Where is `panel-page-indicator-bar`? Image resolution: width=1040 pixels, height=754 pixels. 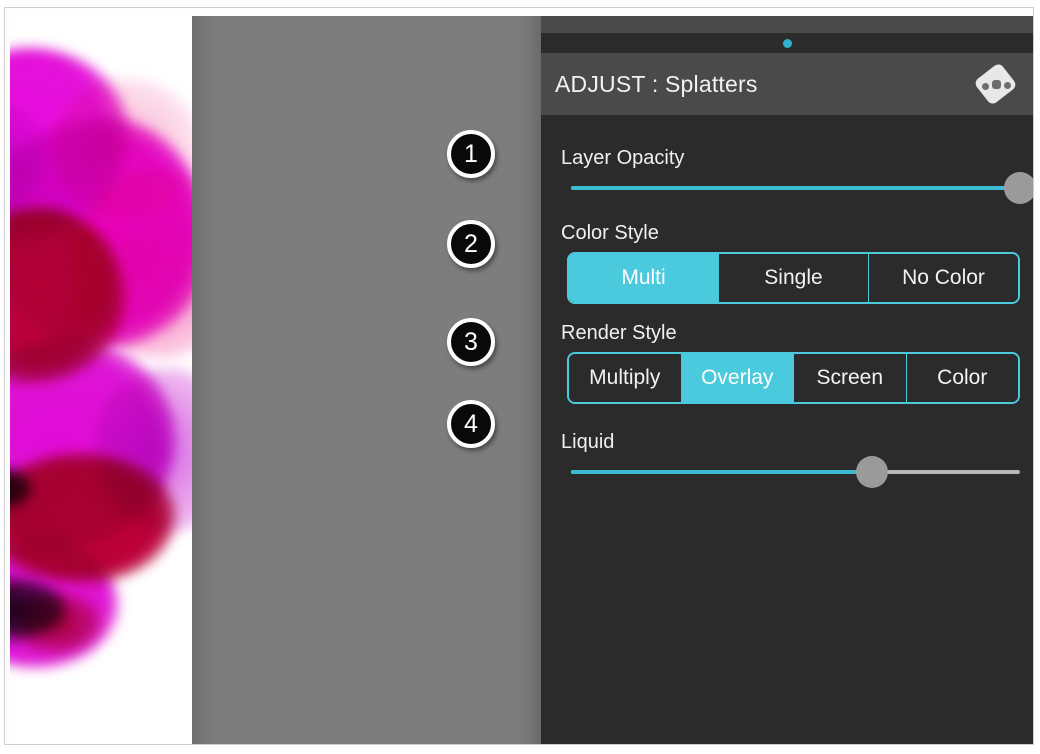
panel-page-indicator-bar is located at coordinates (787, 43).